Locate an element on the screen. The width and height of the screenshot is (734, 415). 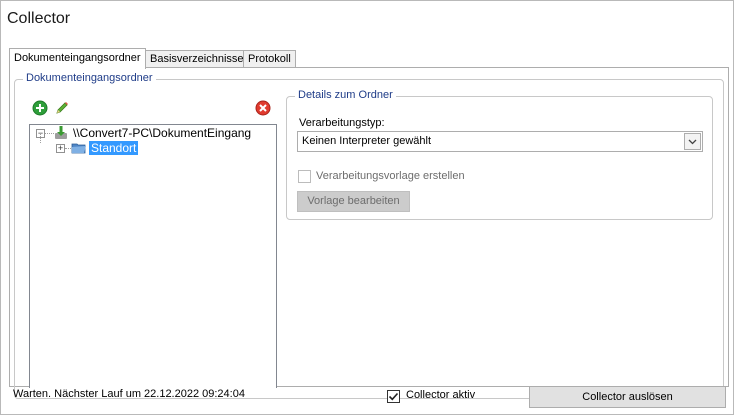
tab-protokoll: Protokoll is located at coordinates (269, 59).